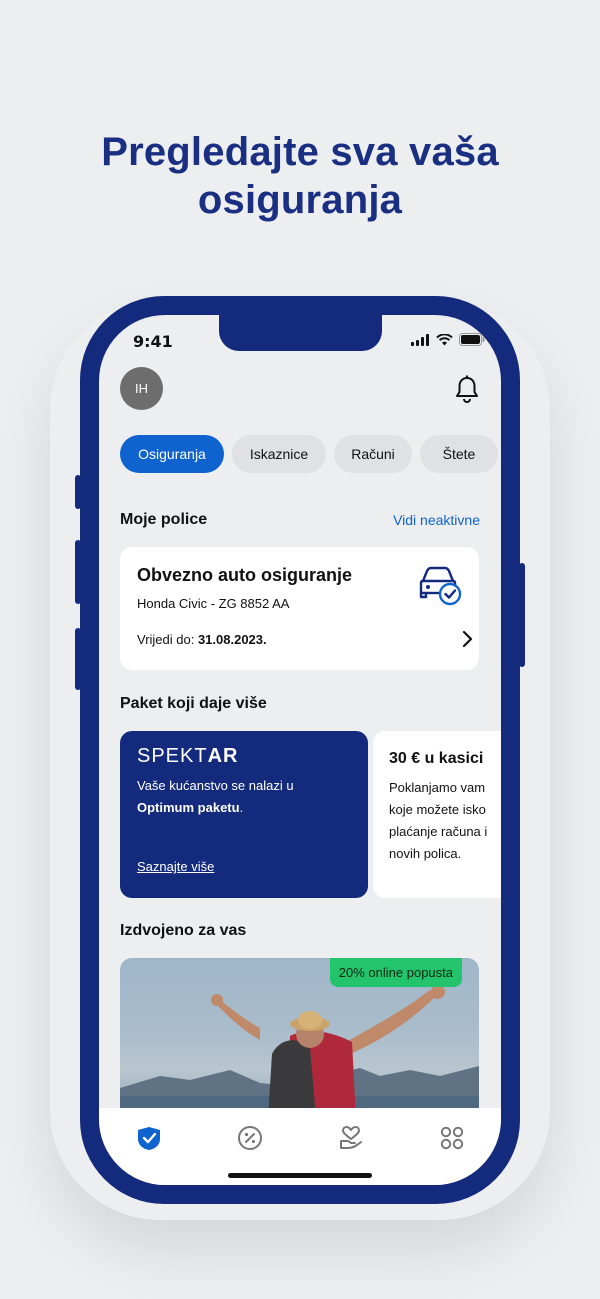 The image size is (600, 1299). I want to click on section-title-featured: Izdvojeno za vas, so click(183, 930).